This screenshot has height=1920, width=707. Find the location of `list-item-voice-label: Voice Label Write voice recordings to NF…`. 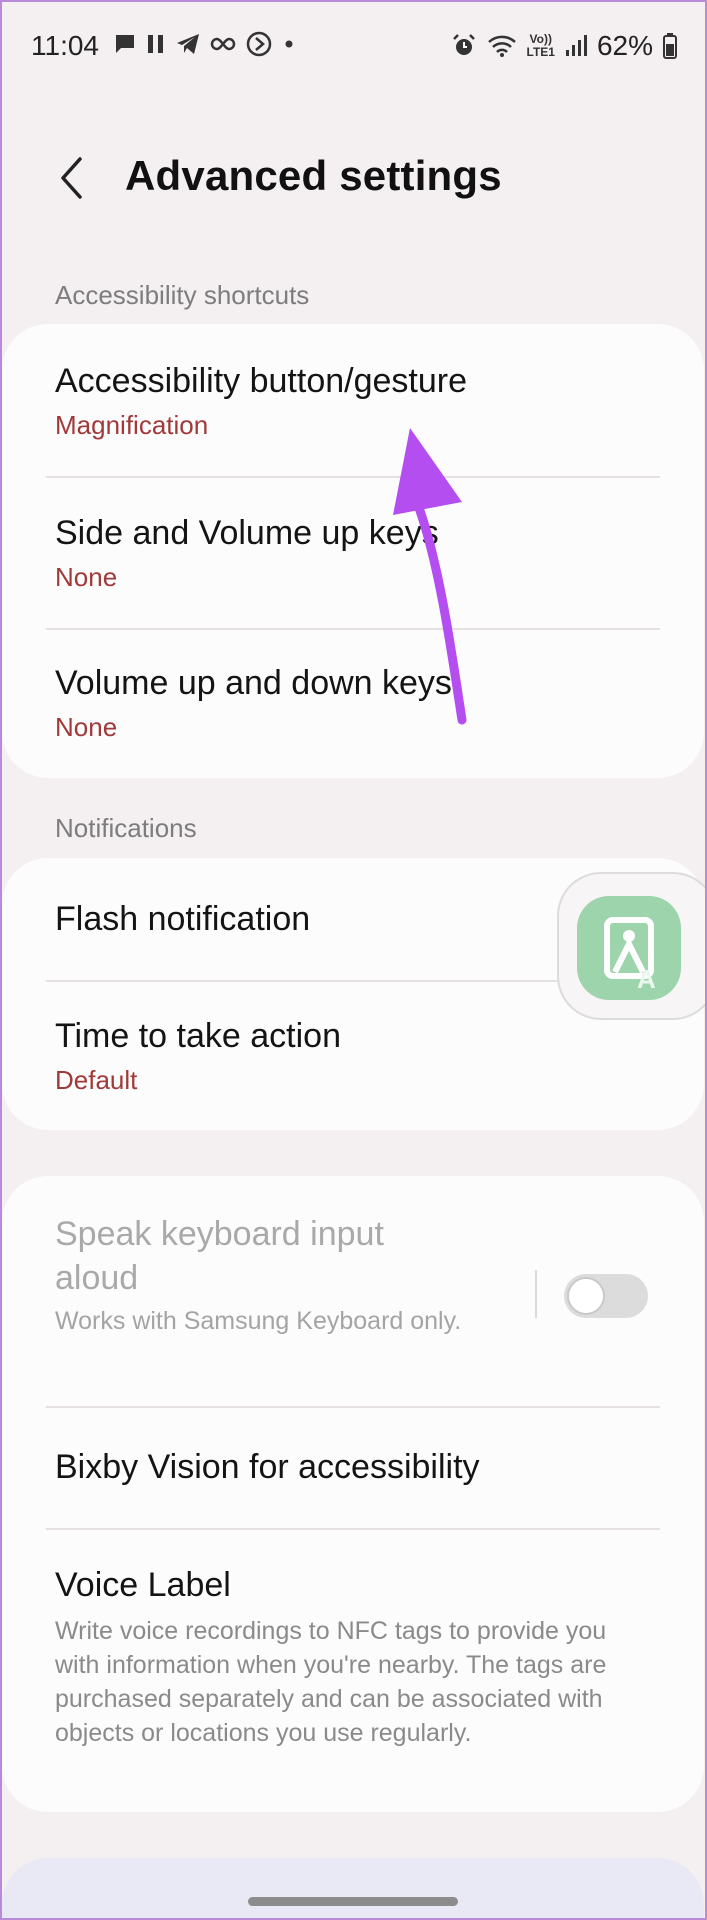

list-item-voice-label: Voice Label Write voice recordings to NF… is located at coordinates (353, 1671).